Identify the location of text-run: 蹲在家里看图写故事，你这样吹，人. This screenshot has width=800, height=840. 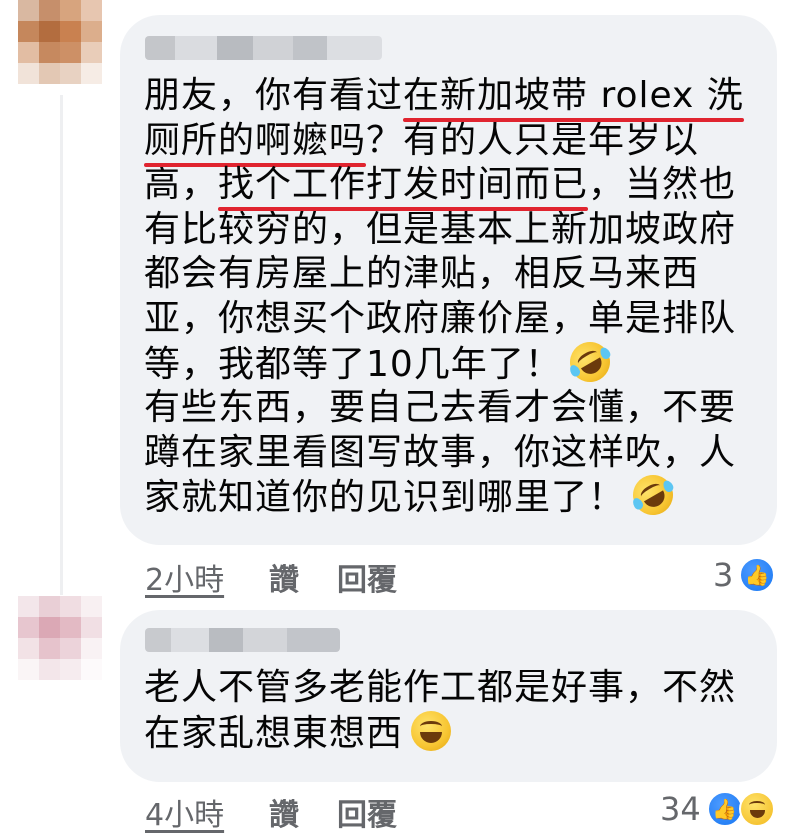
(440, 452).